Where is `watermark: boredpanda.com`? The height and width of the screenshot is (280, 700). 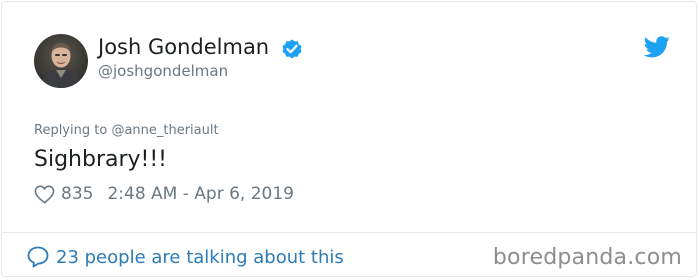 watermark: boredpanda.com is located at coordinates (587, 257).